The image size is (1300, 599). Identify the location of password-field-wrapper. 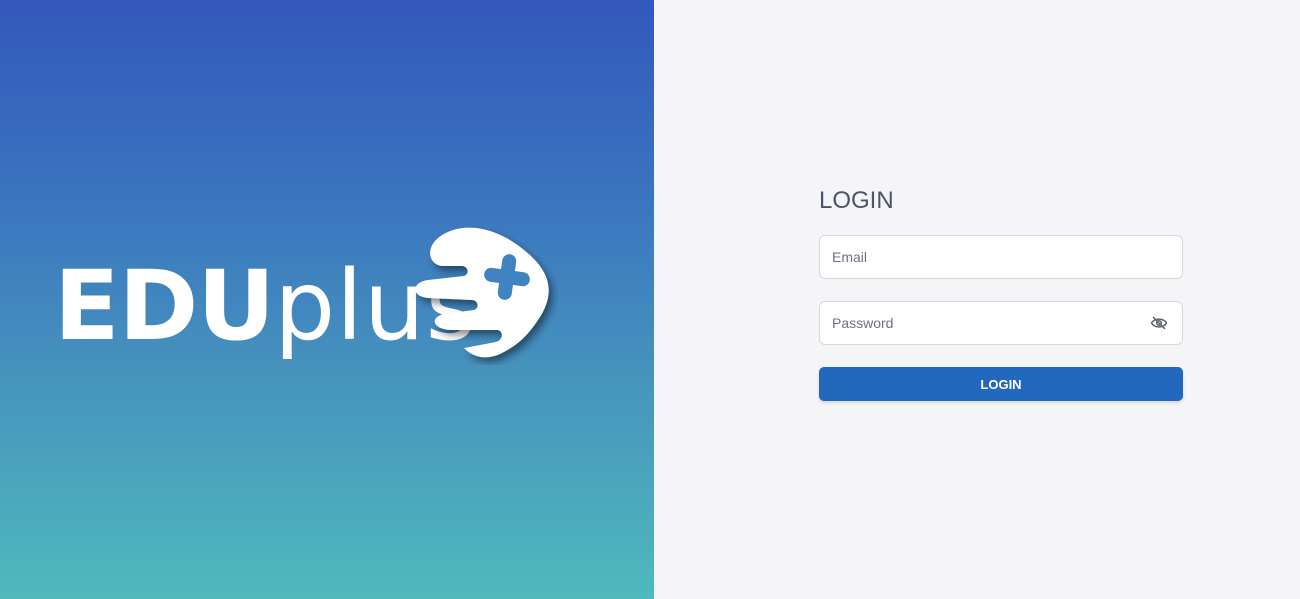
(1001, 323).